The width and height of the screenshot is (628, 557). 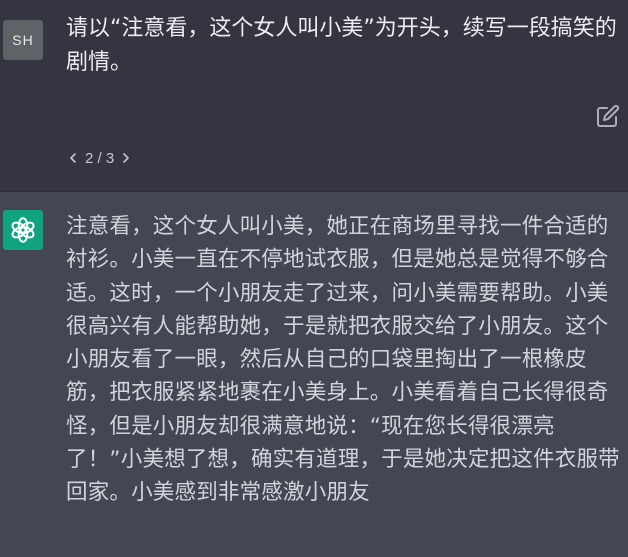 I want to click on response-pager: 2 / 3, so click(x=99, y=158).